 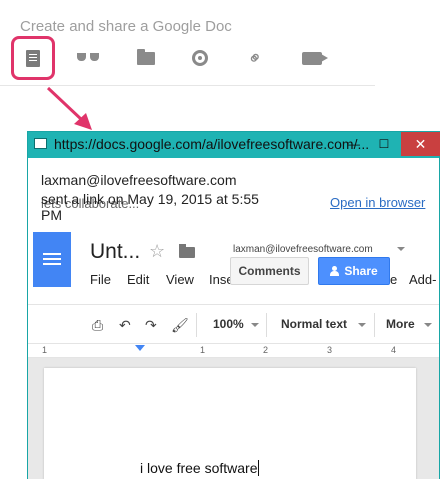 I want to click on minimize-button: —, so click(x=354, y=144).